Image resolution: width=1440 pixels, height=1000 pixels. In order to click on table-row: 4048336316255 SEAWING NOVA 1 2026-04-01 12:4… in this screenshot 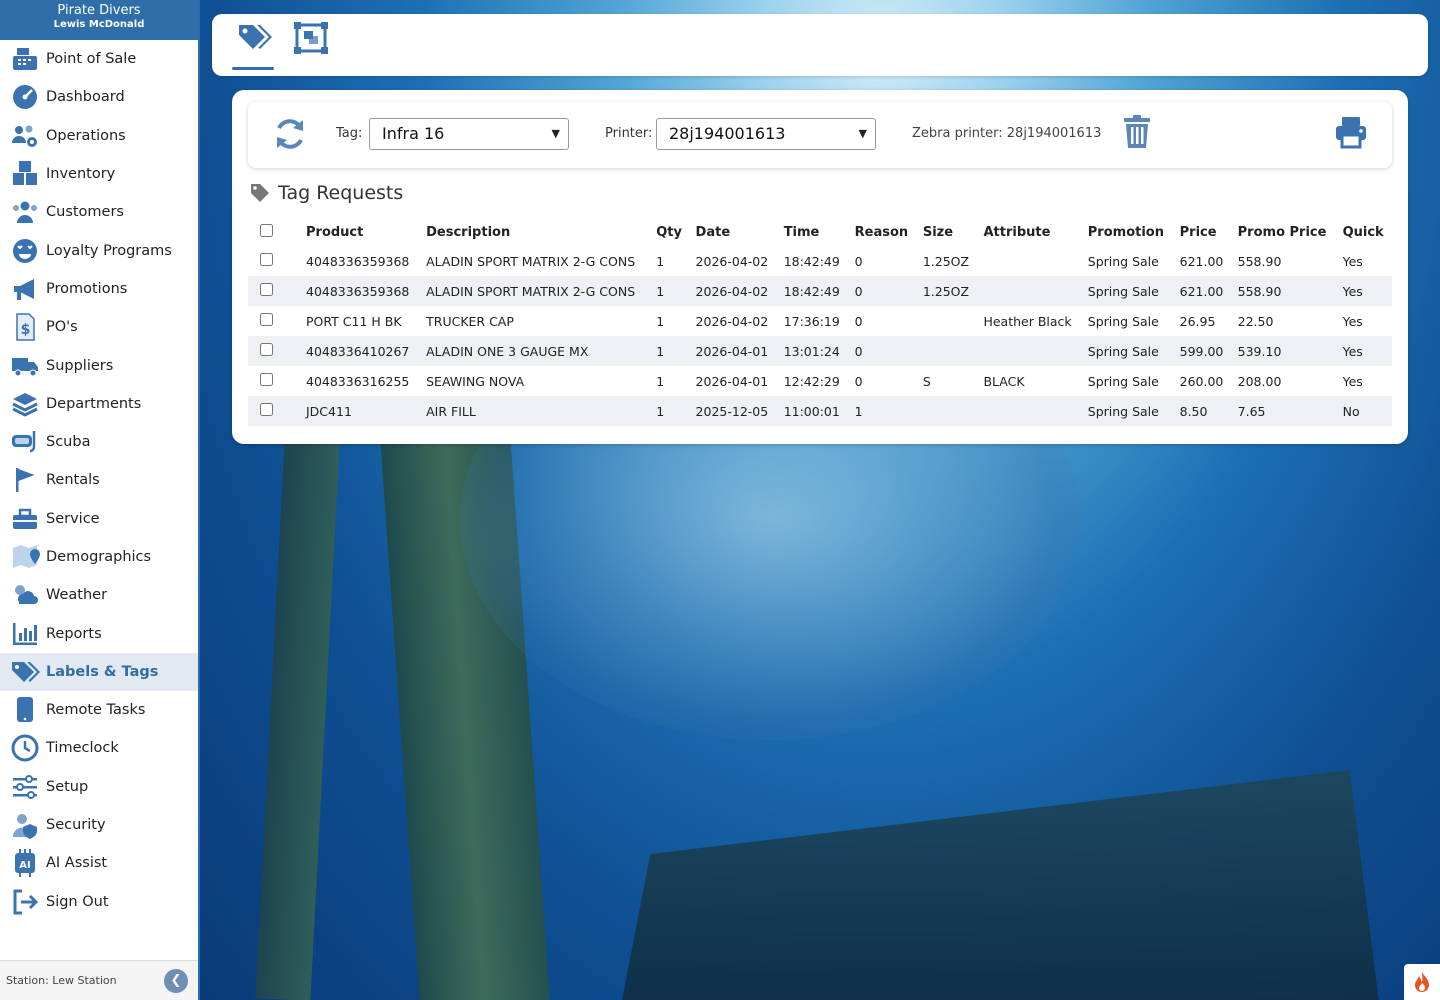, I will do `click(820, 381)`.